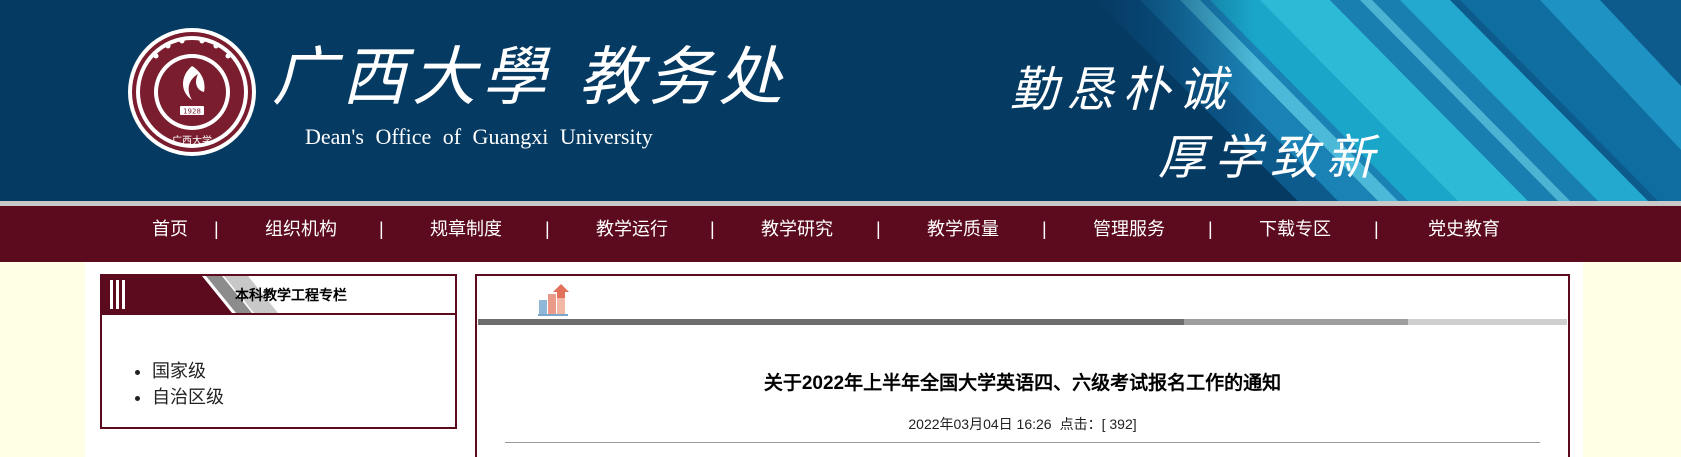 The image size is (1681, 457). I want to click on header-bar, so click(1022, 322).